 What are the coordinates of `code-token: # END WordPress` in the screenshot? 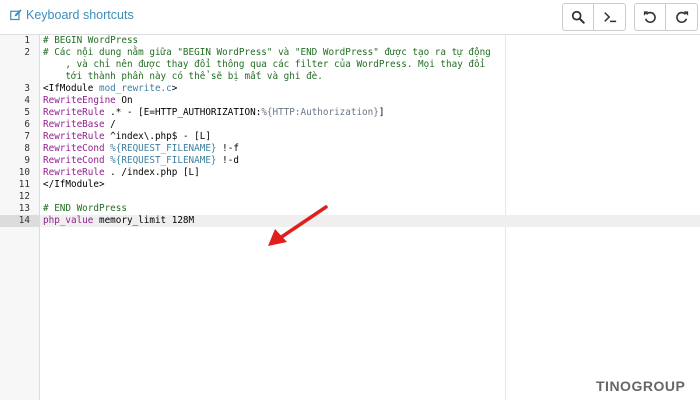 It's located at (85, 208).